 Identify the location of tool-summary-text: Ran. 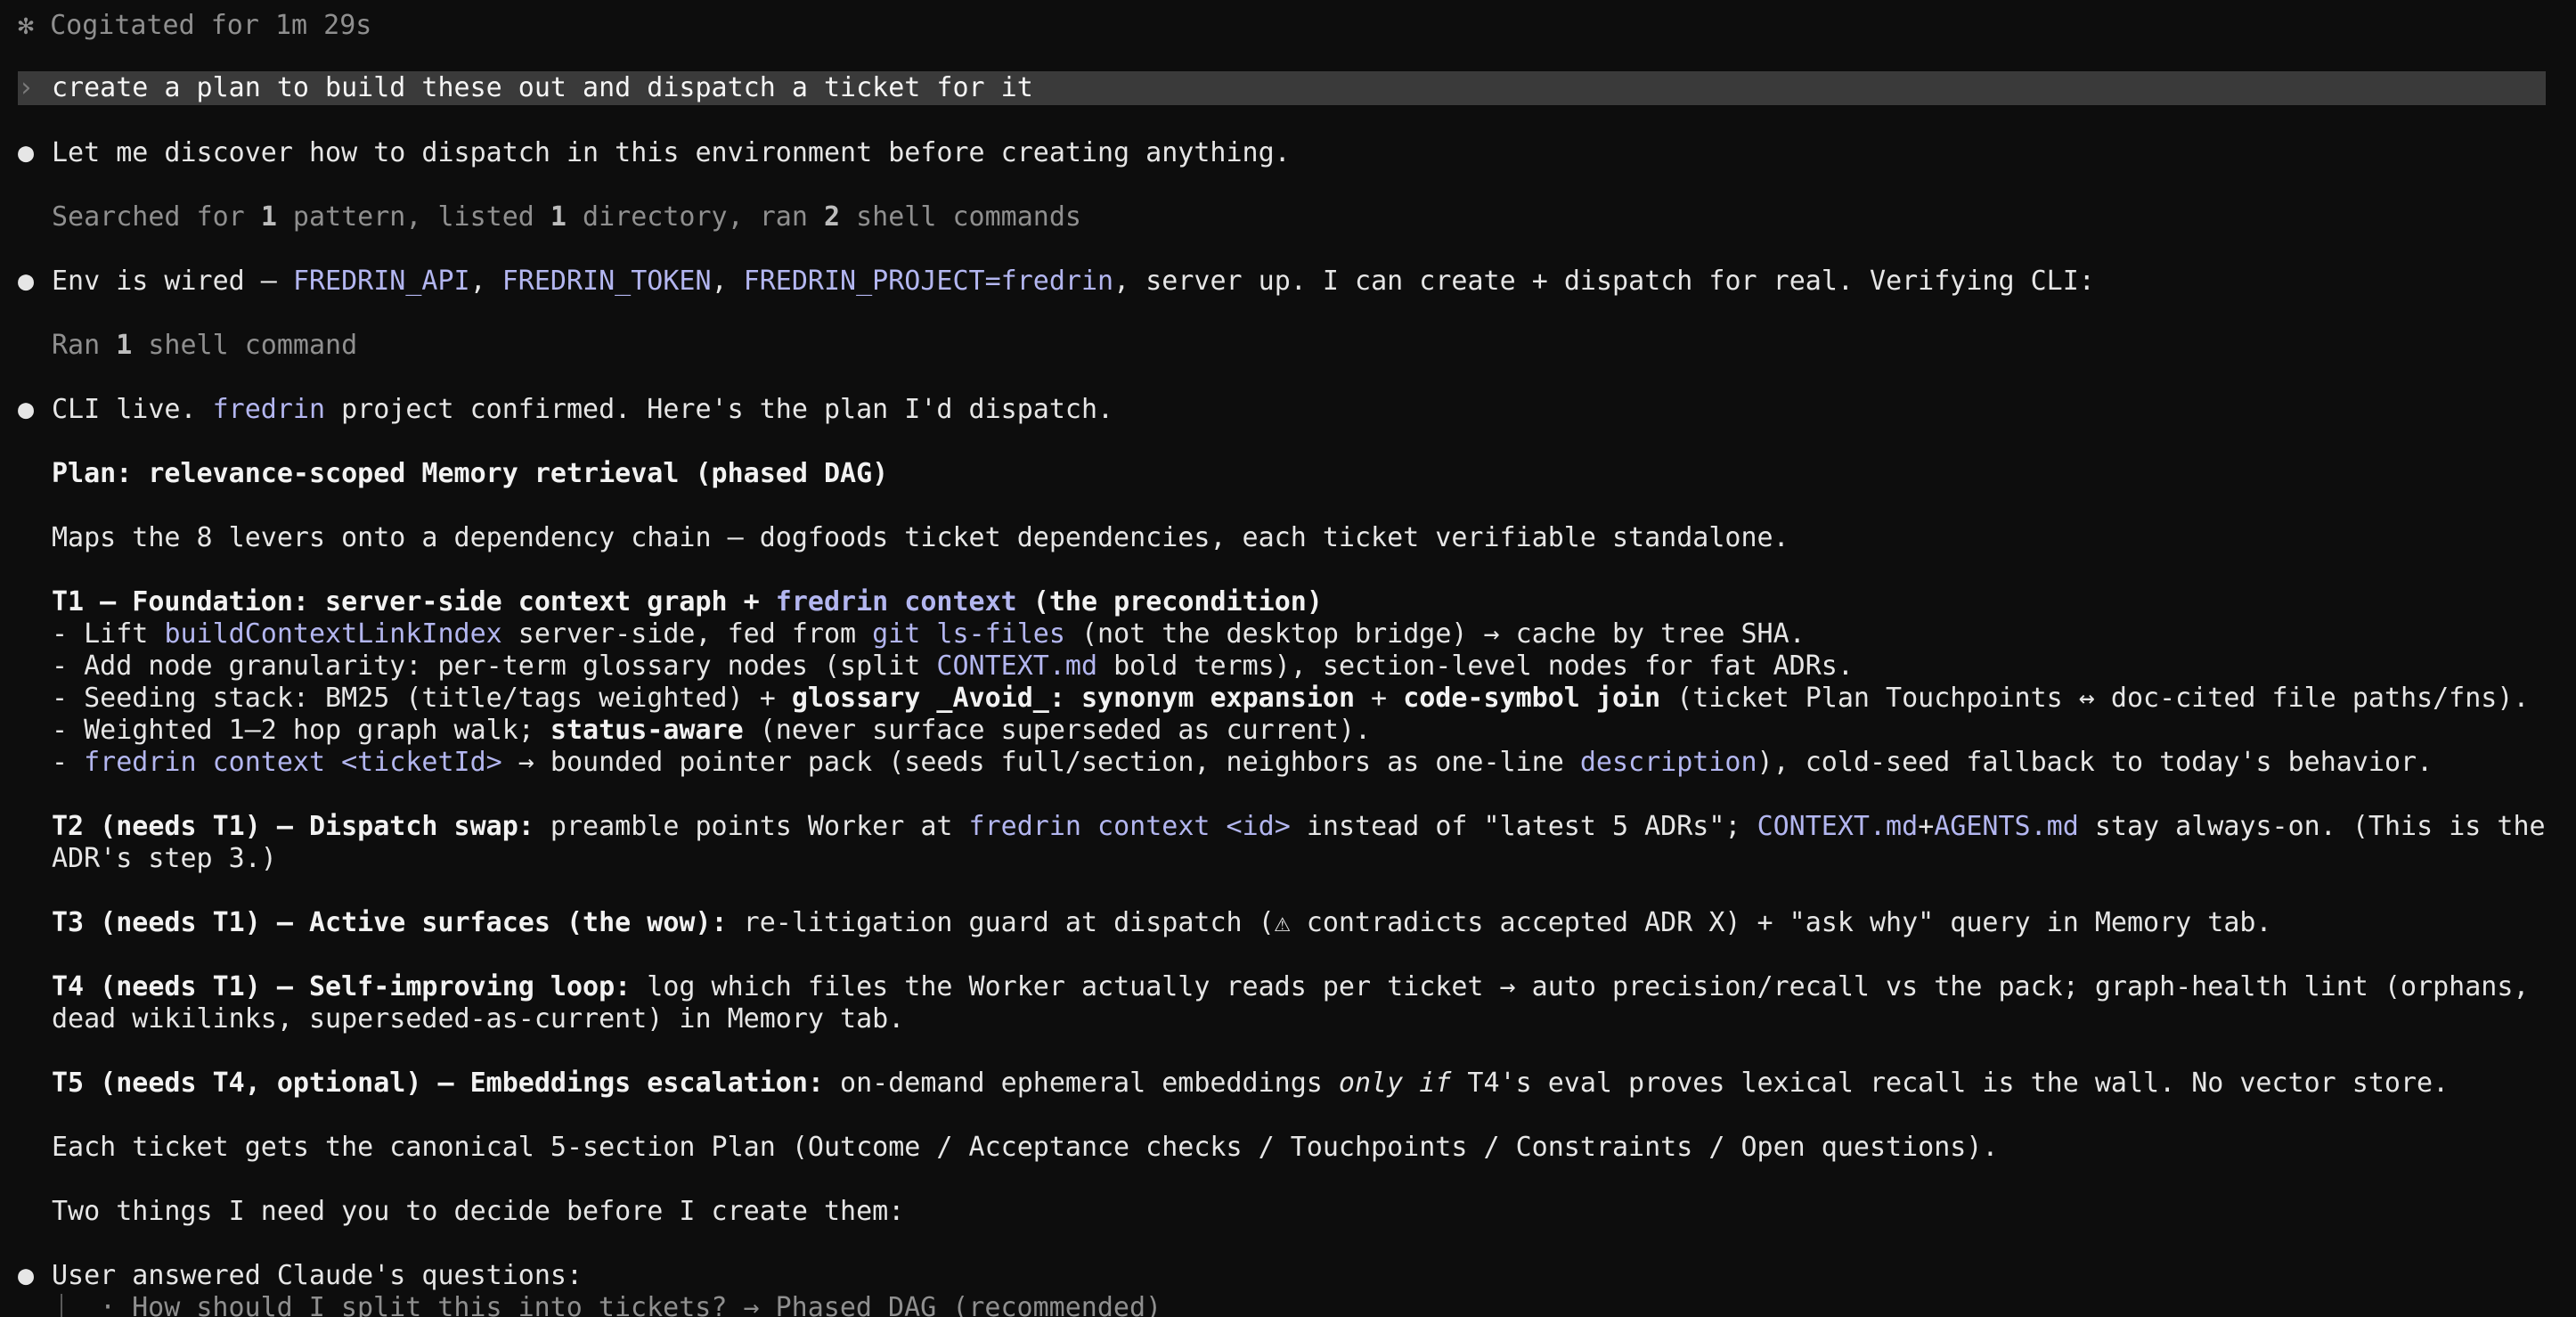
(85, 346).